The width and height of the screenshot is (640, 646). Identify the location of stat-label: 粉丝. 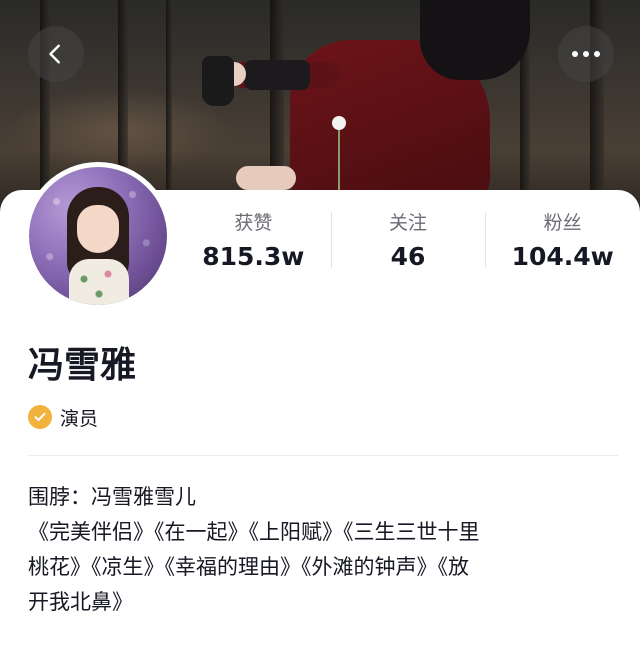
(562, 223).